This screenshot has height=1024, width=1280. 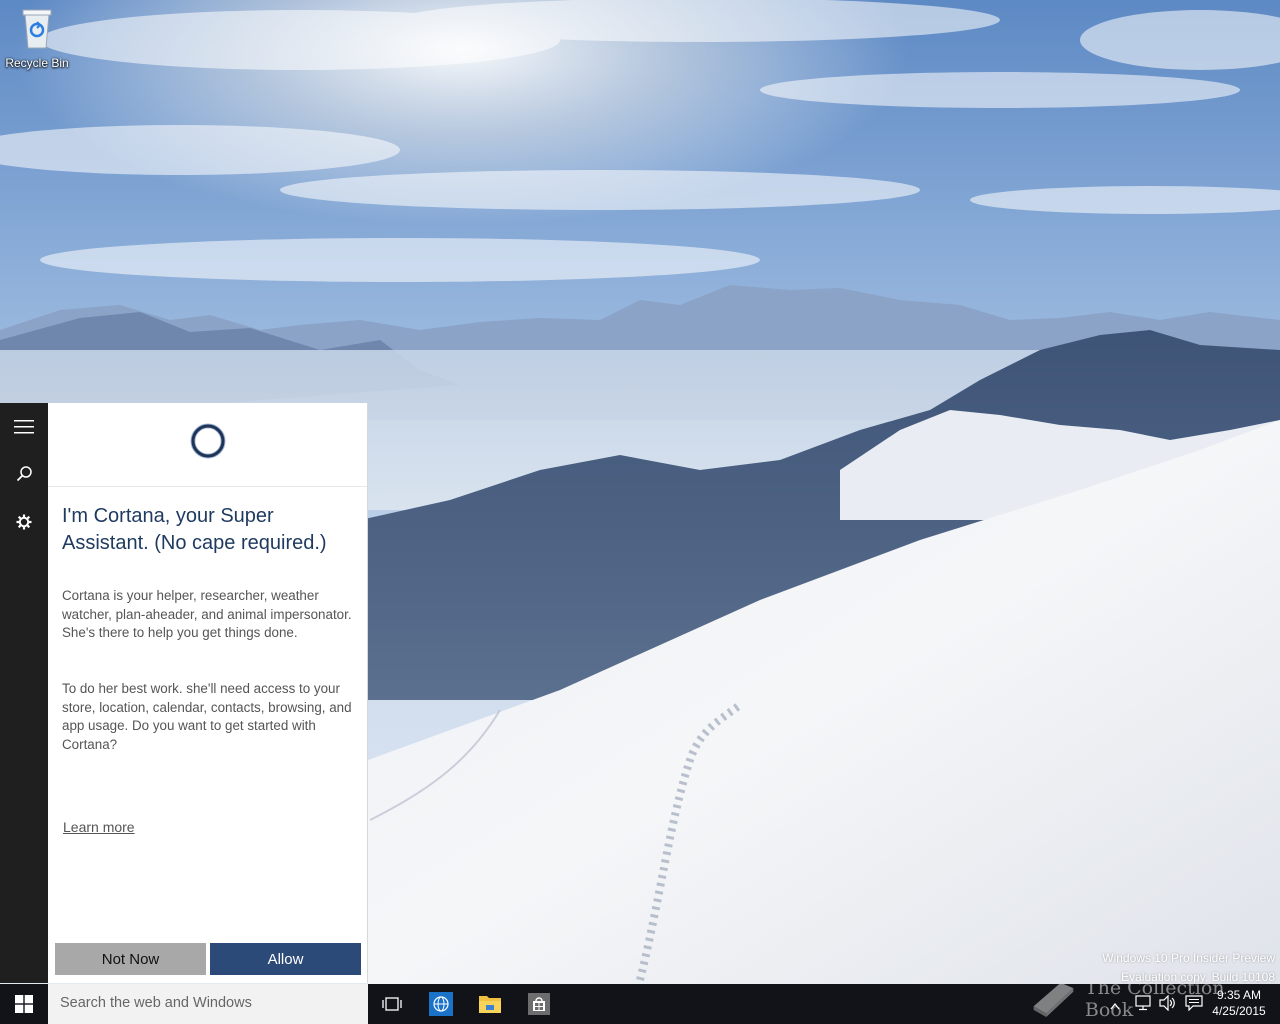 I want to click on gear-icon, so click(x=24, y=522).